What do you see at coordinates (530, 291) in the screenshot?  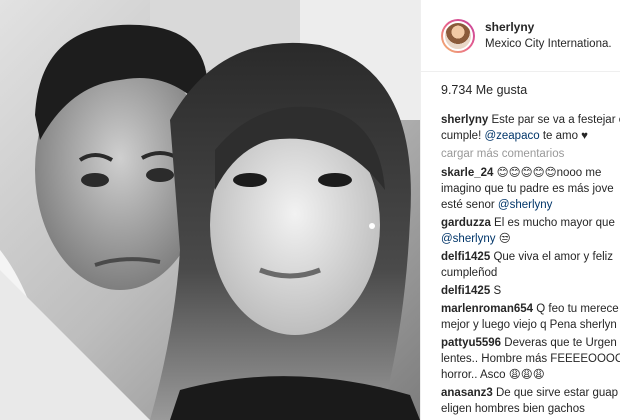 I see `list-item: delfi1425 S` at bounding box center [530, 291].